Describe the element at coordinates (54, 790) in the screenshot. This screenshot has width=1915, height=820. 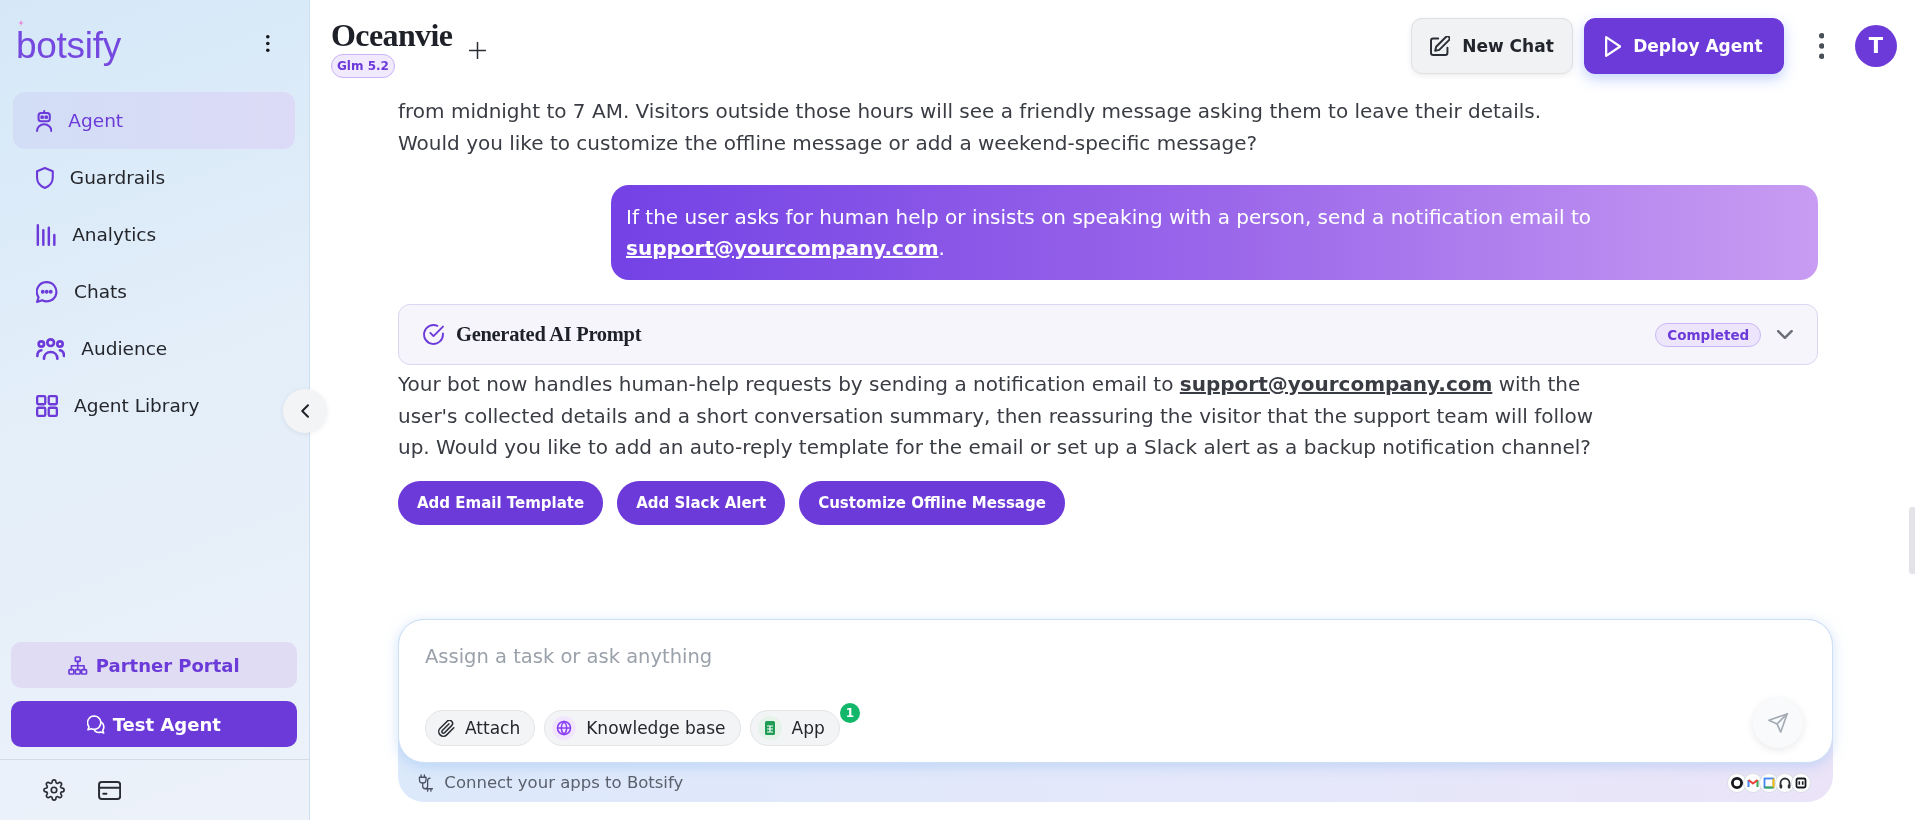
I see `settings-icon` at that location.